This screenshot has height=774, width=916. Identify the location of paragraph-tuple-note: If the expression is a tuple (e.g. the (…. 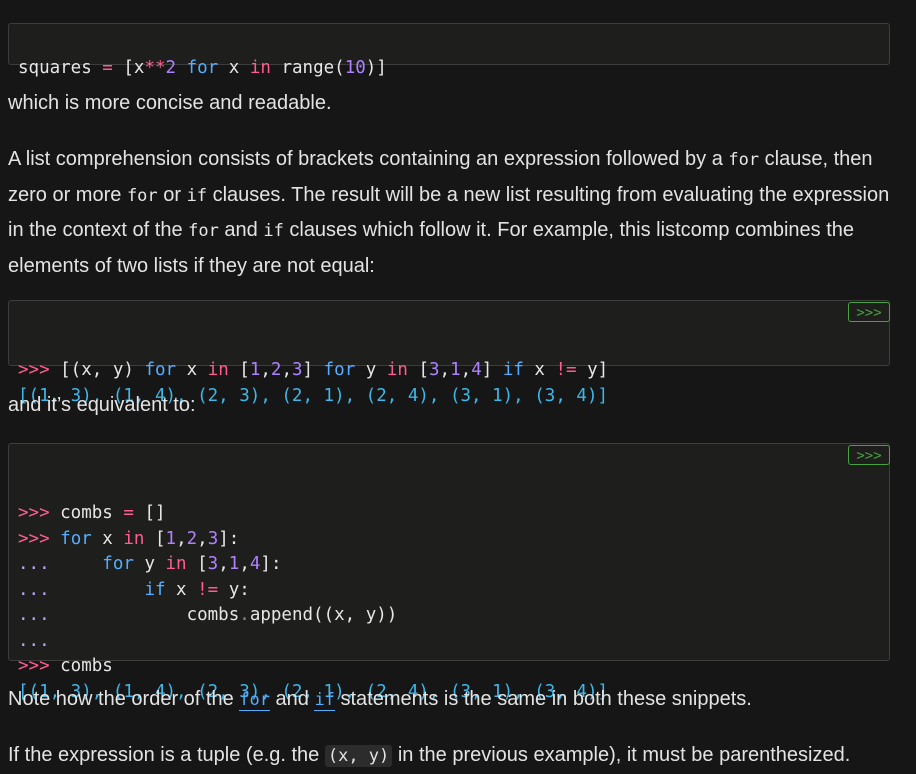
(429, 755).